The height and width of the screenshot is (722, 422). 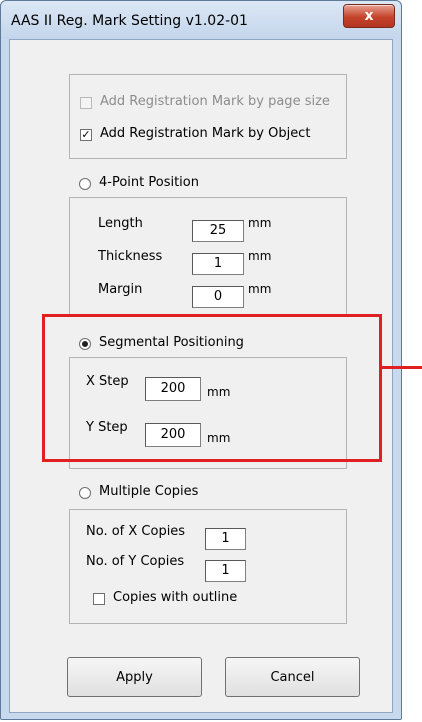 I want to click on thickness-label: Thickness, so click(x=130, y=256).